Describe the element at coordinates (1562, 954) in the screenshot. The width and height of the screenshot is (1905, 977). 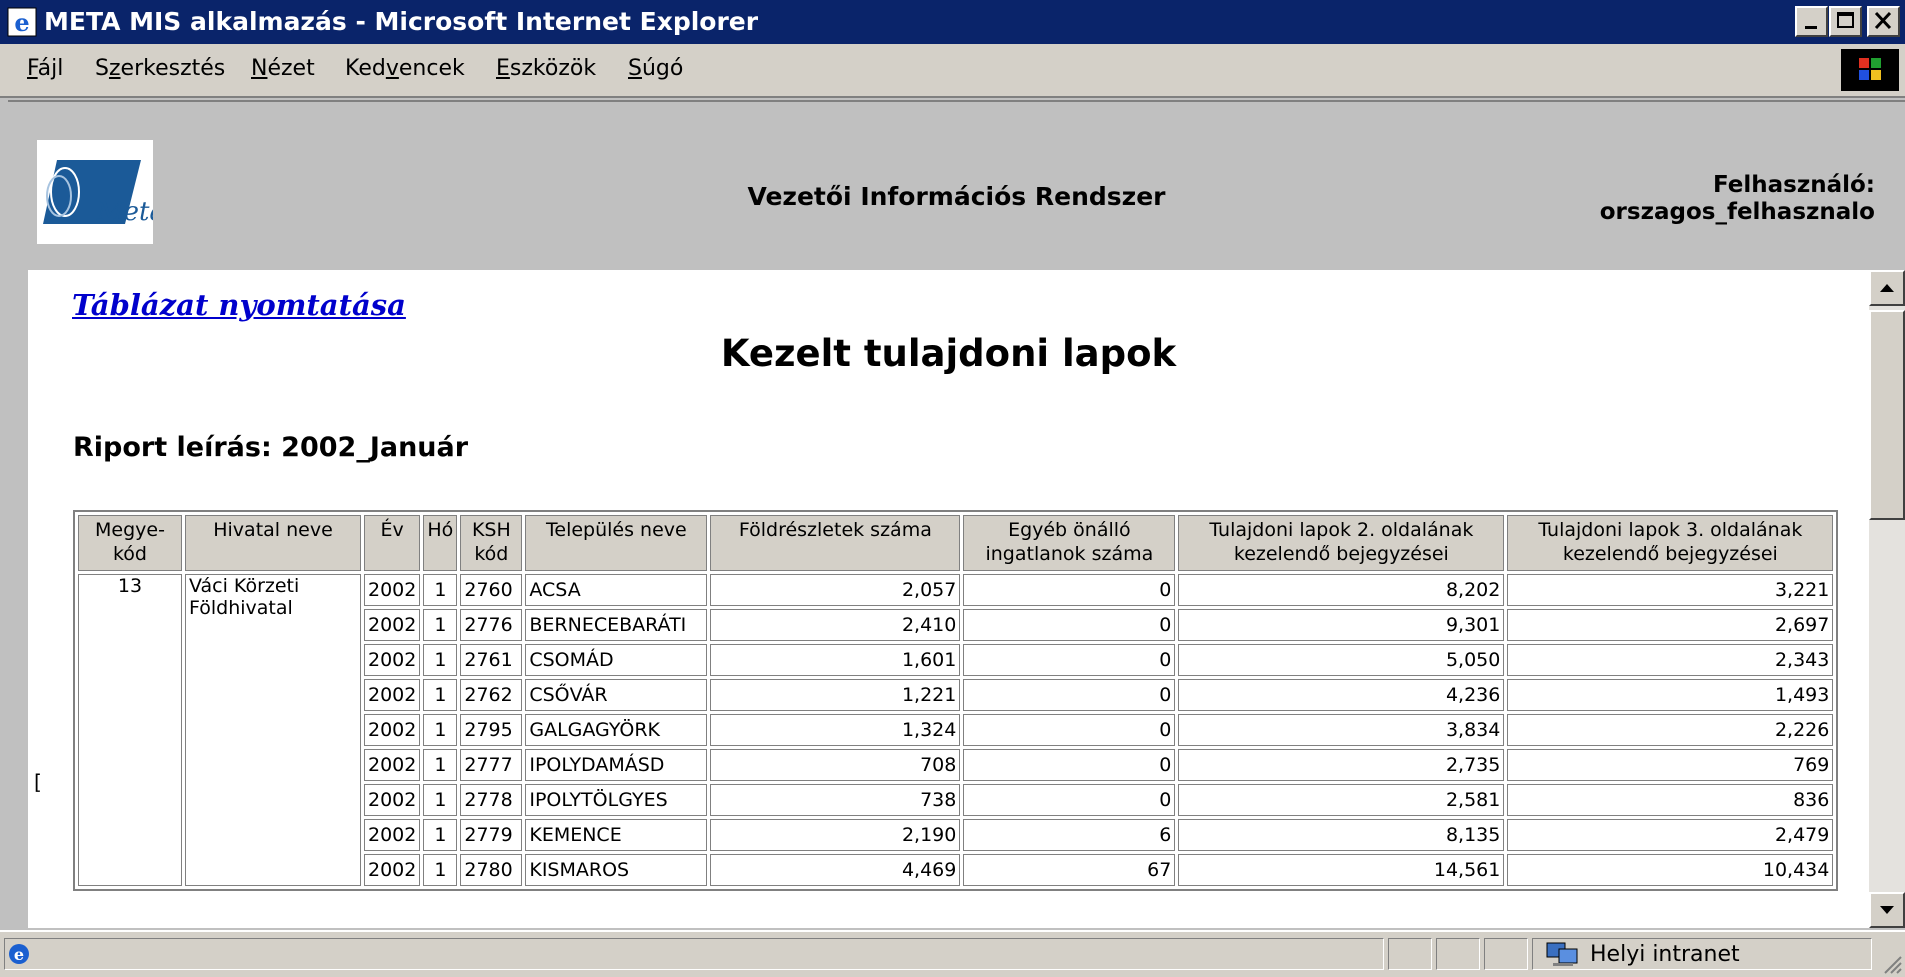
I see `intranet-zone-icon` at that location.